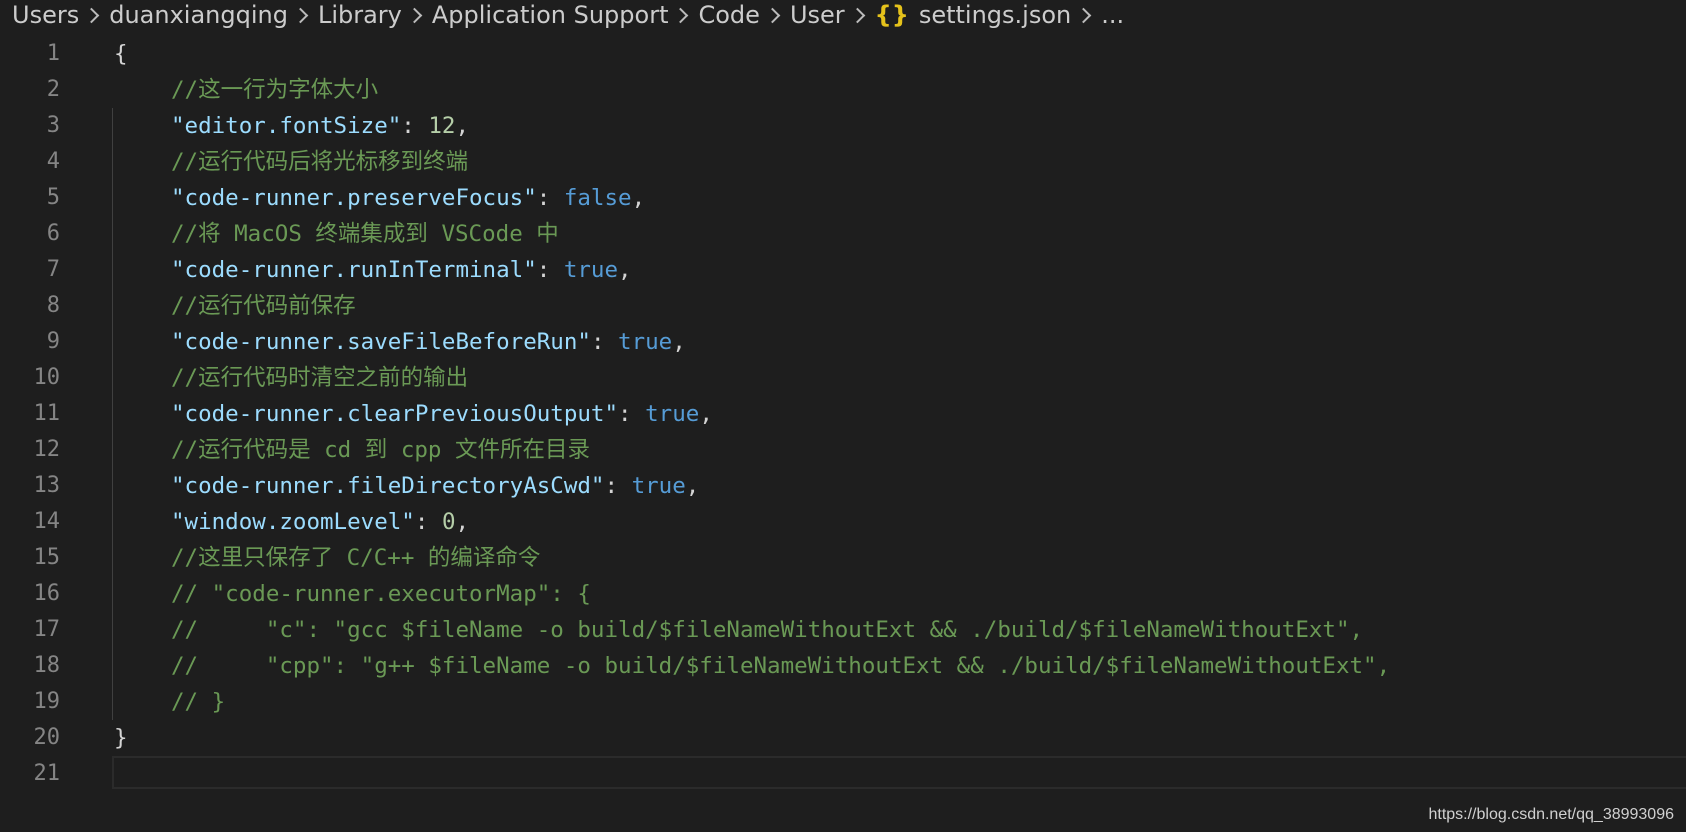  What do you see at coordinates (47, 557) in the screenshot?
I see `line-number: 15` at bounding box center [47, 557].